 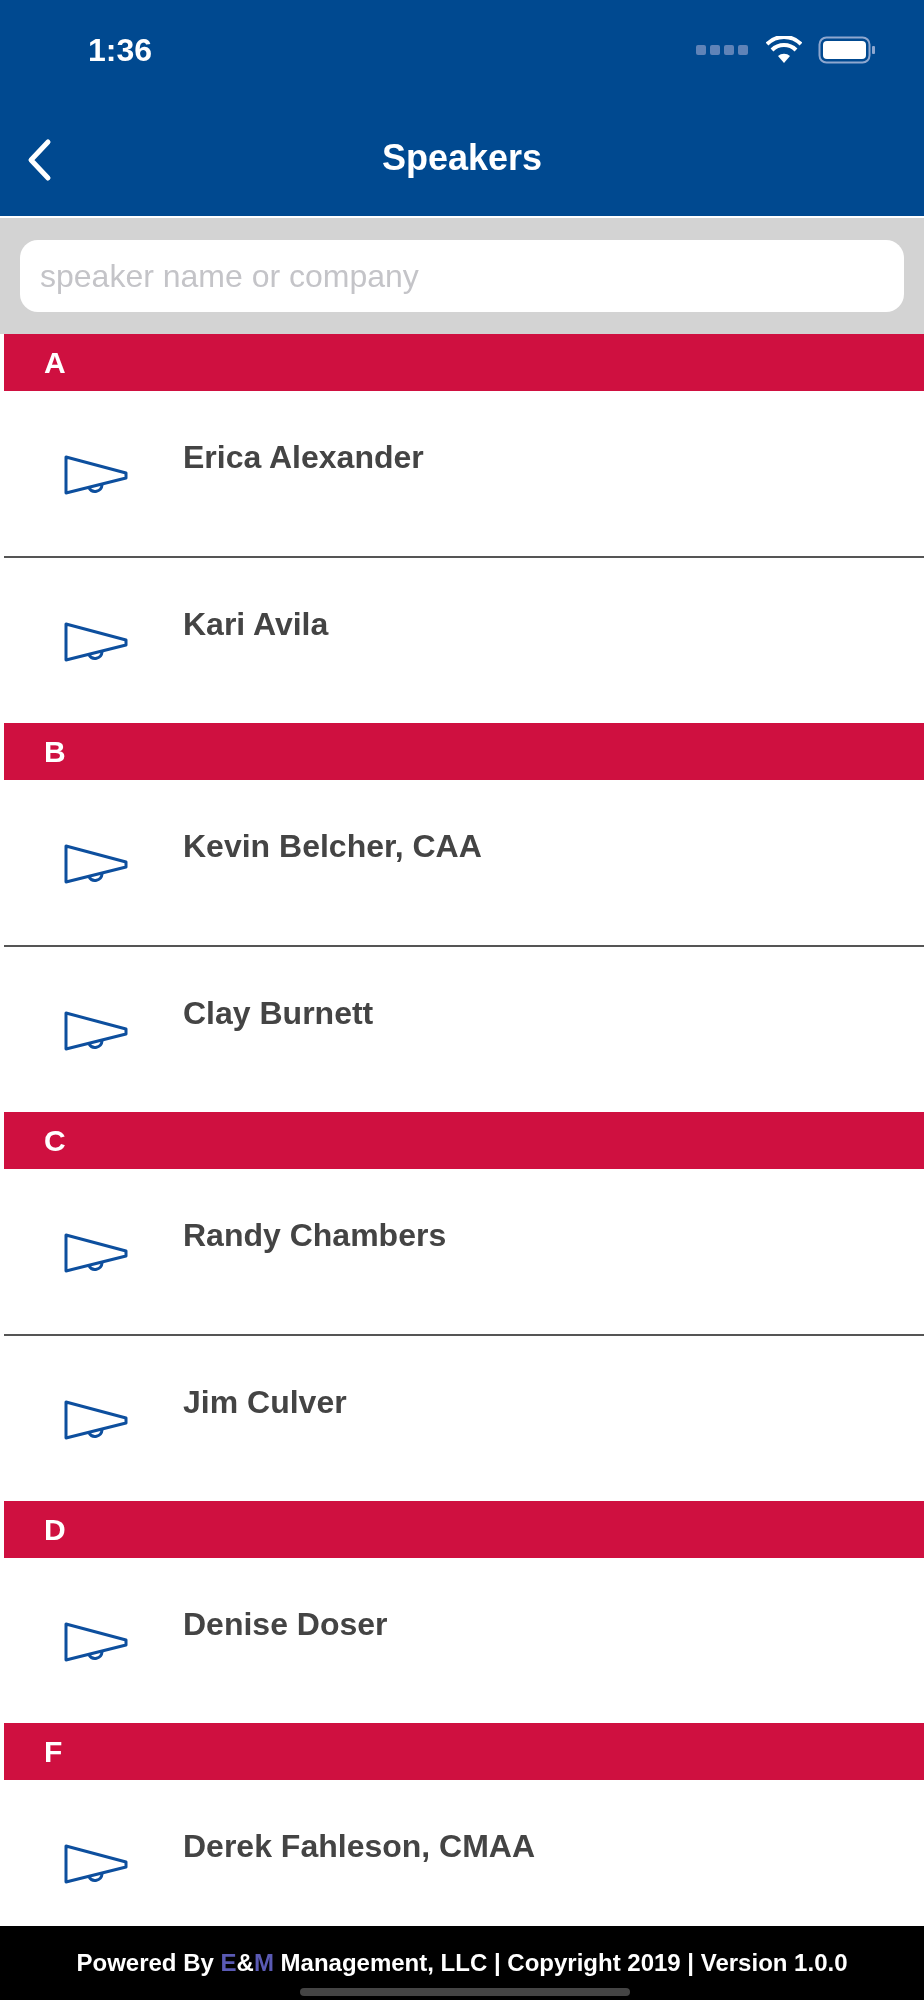 I want to click on wifi-icon, so click(x=784, y=50).